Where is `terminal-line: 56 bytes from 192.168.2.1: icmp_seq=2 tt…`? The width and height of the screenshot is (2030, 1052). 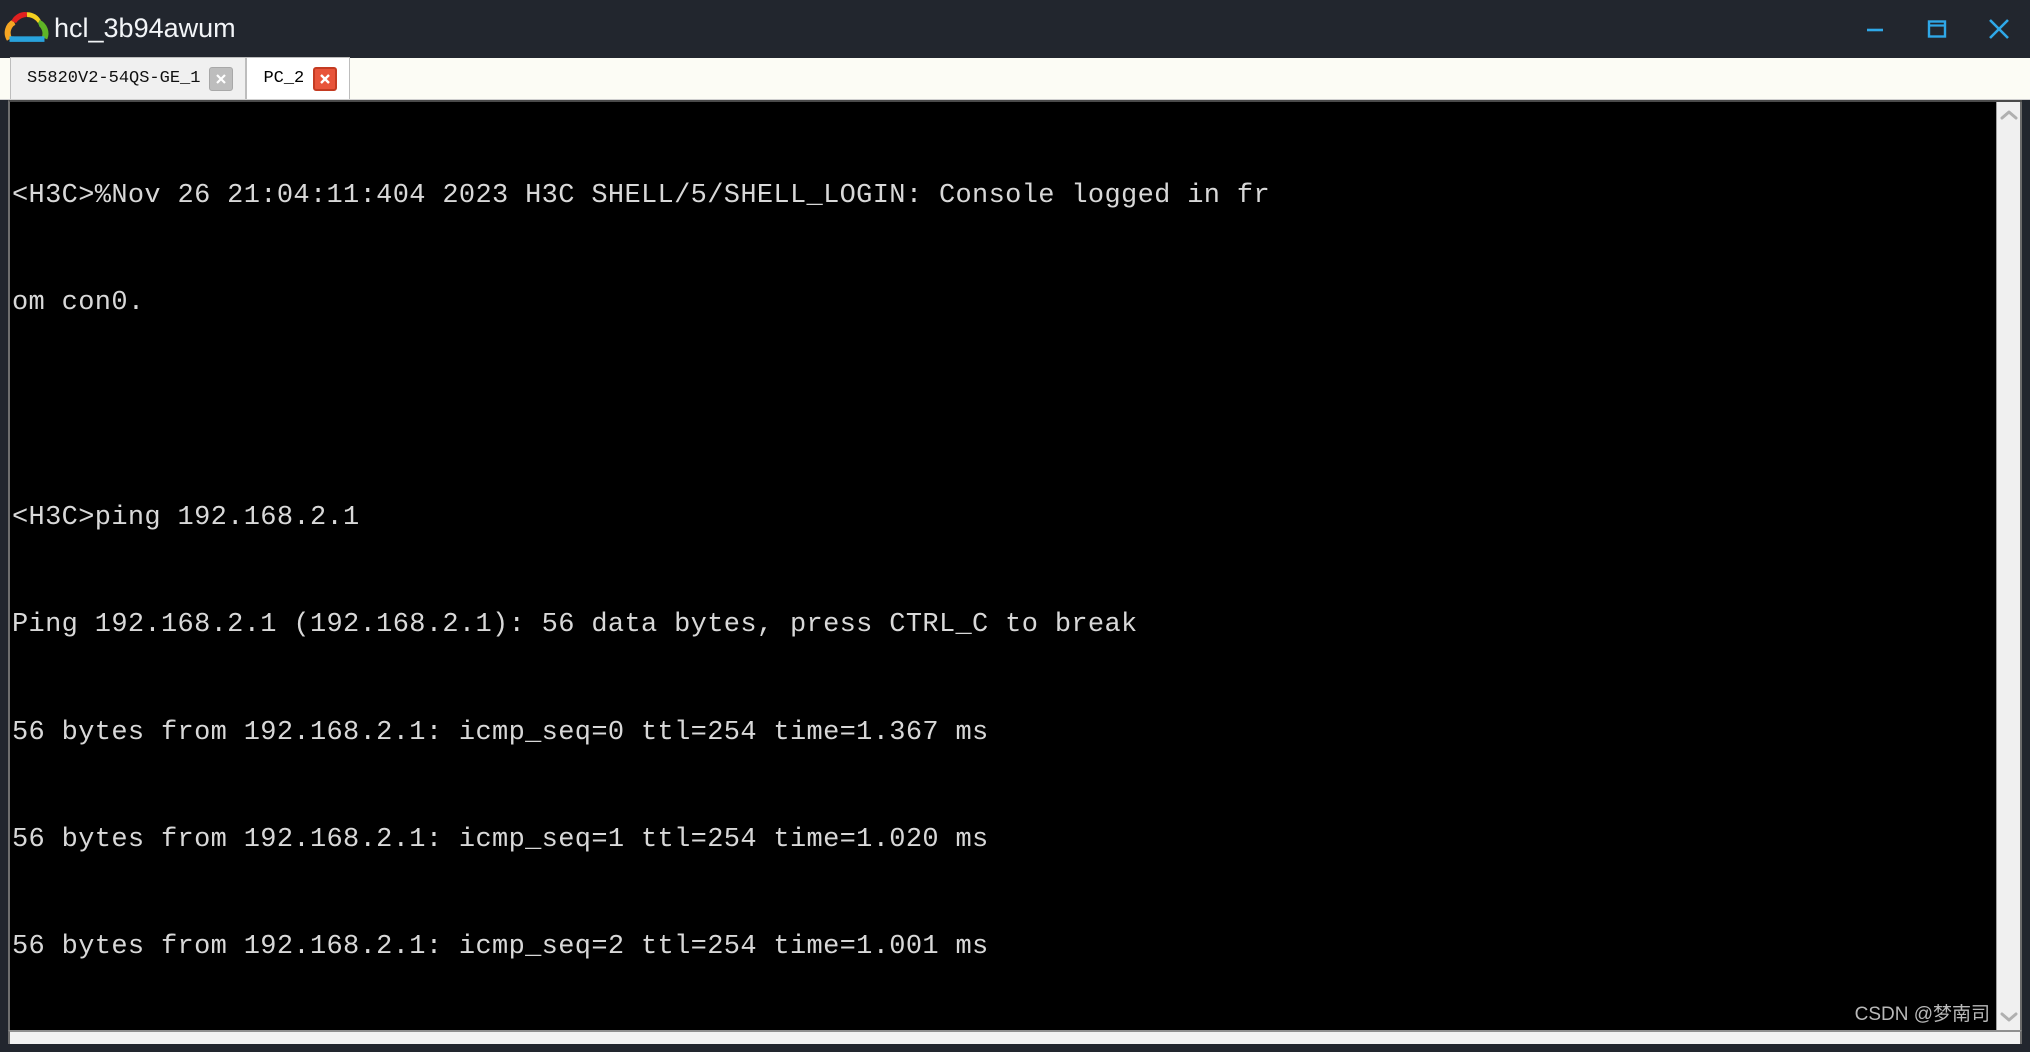
terminal-line: 56 bytes from 192.168.2.1: icmp_seq=2 tt… is located at coordinates (500, 947).